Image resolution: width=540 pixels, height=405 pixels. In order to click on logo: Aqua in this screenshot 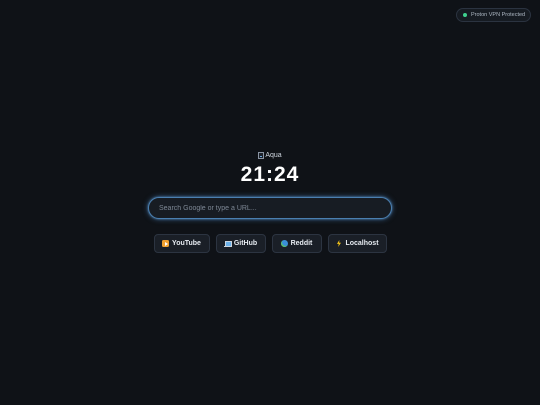, I will do `click(270, 155)`.